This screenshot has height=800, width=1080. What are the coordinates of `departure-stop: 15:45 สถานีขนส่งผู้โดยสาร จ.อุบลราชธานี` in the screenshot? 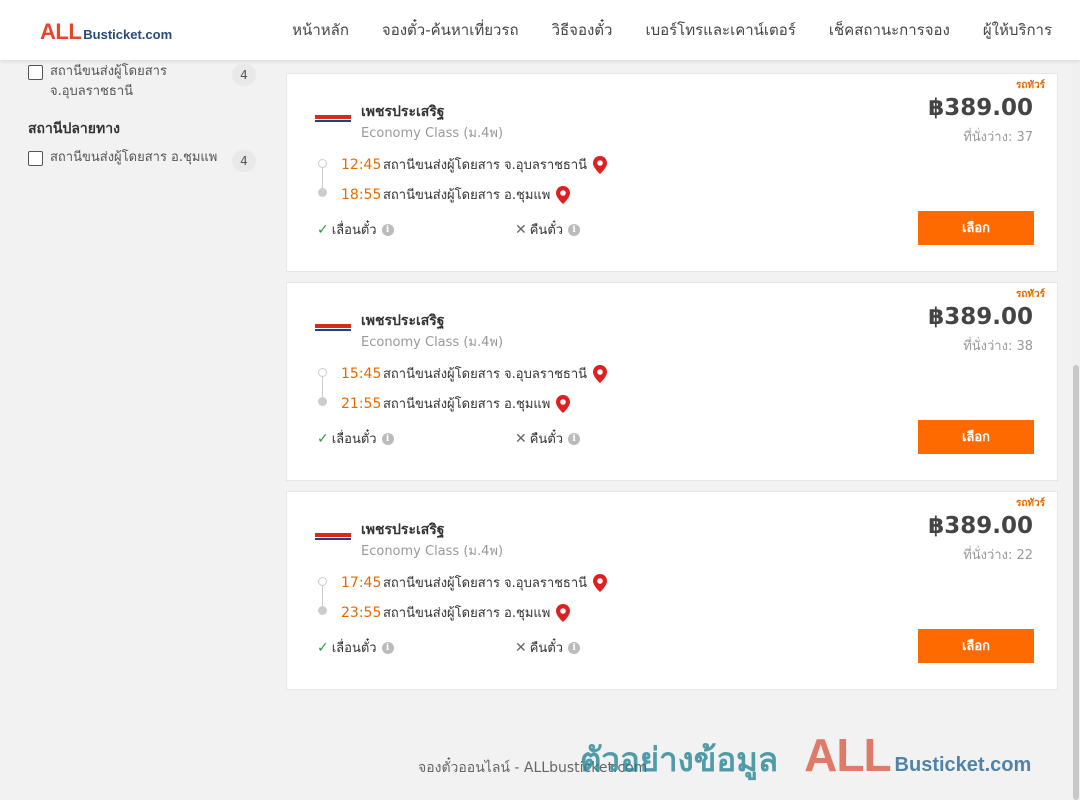 It's located at (474, 373).